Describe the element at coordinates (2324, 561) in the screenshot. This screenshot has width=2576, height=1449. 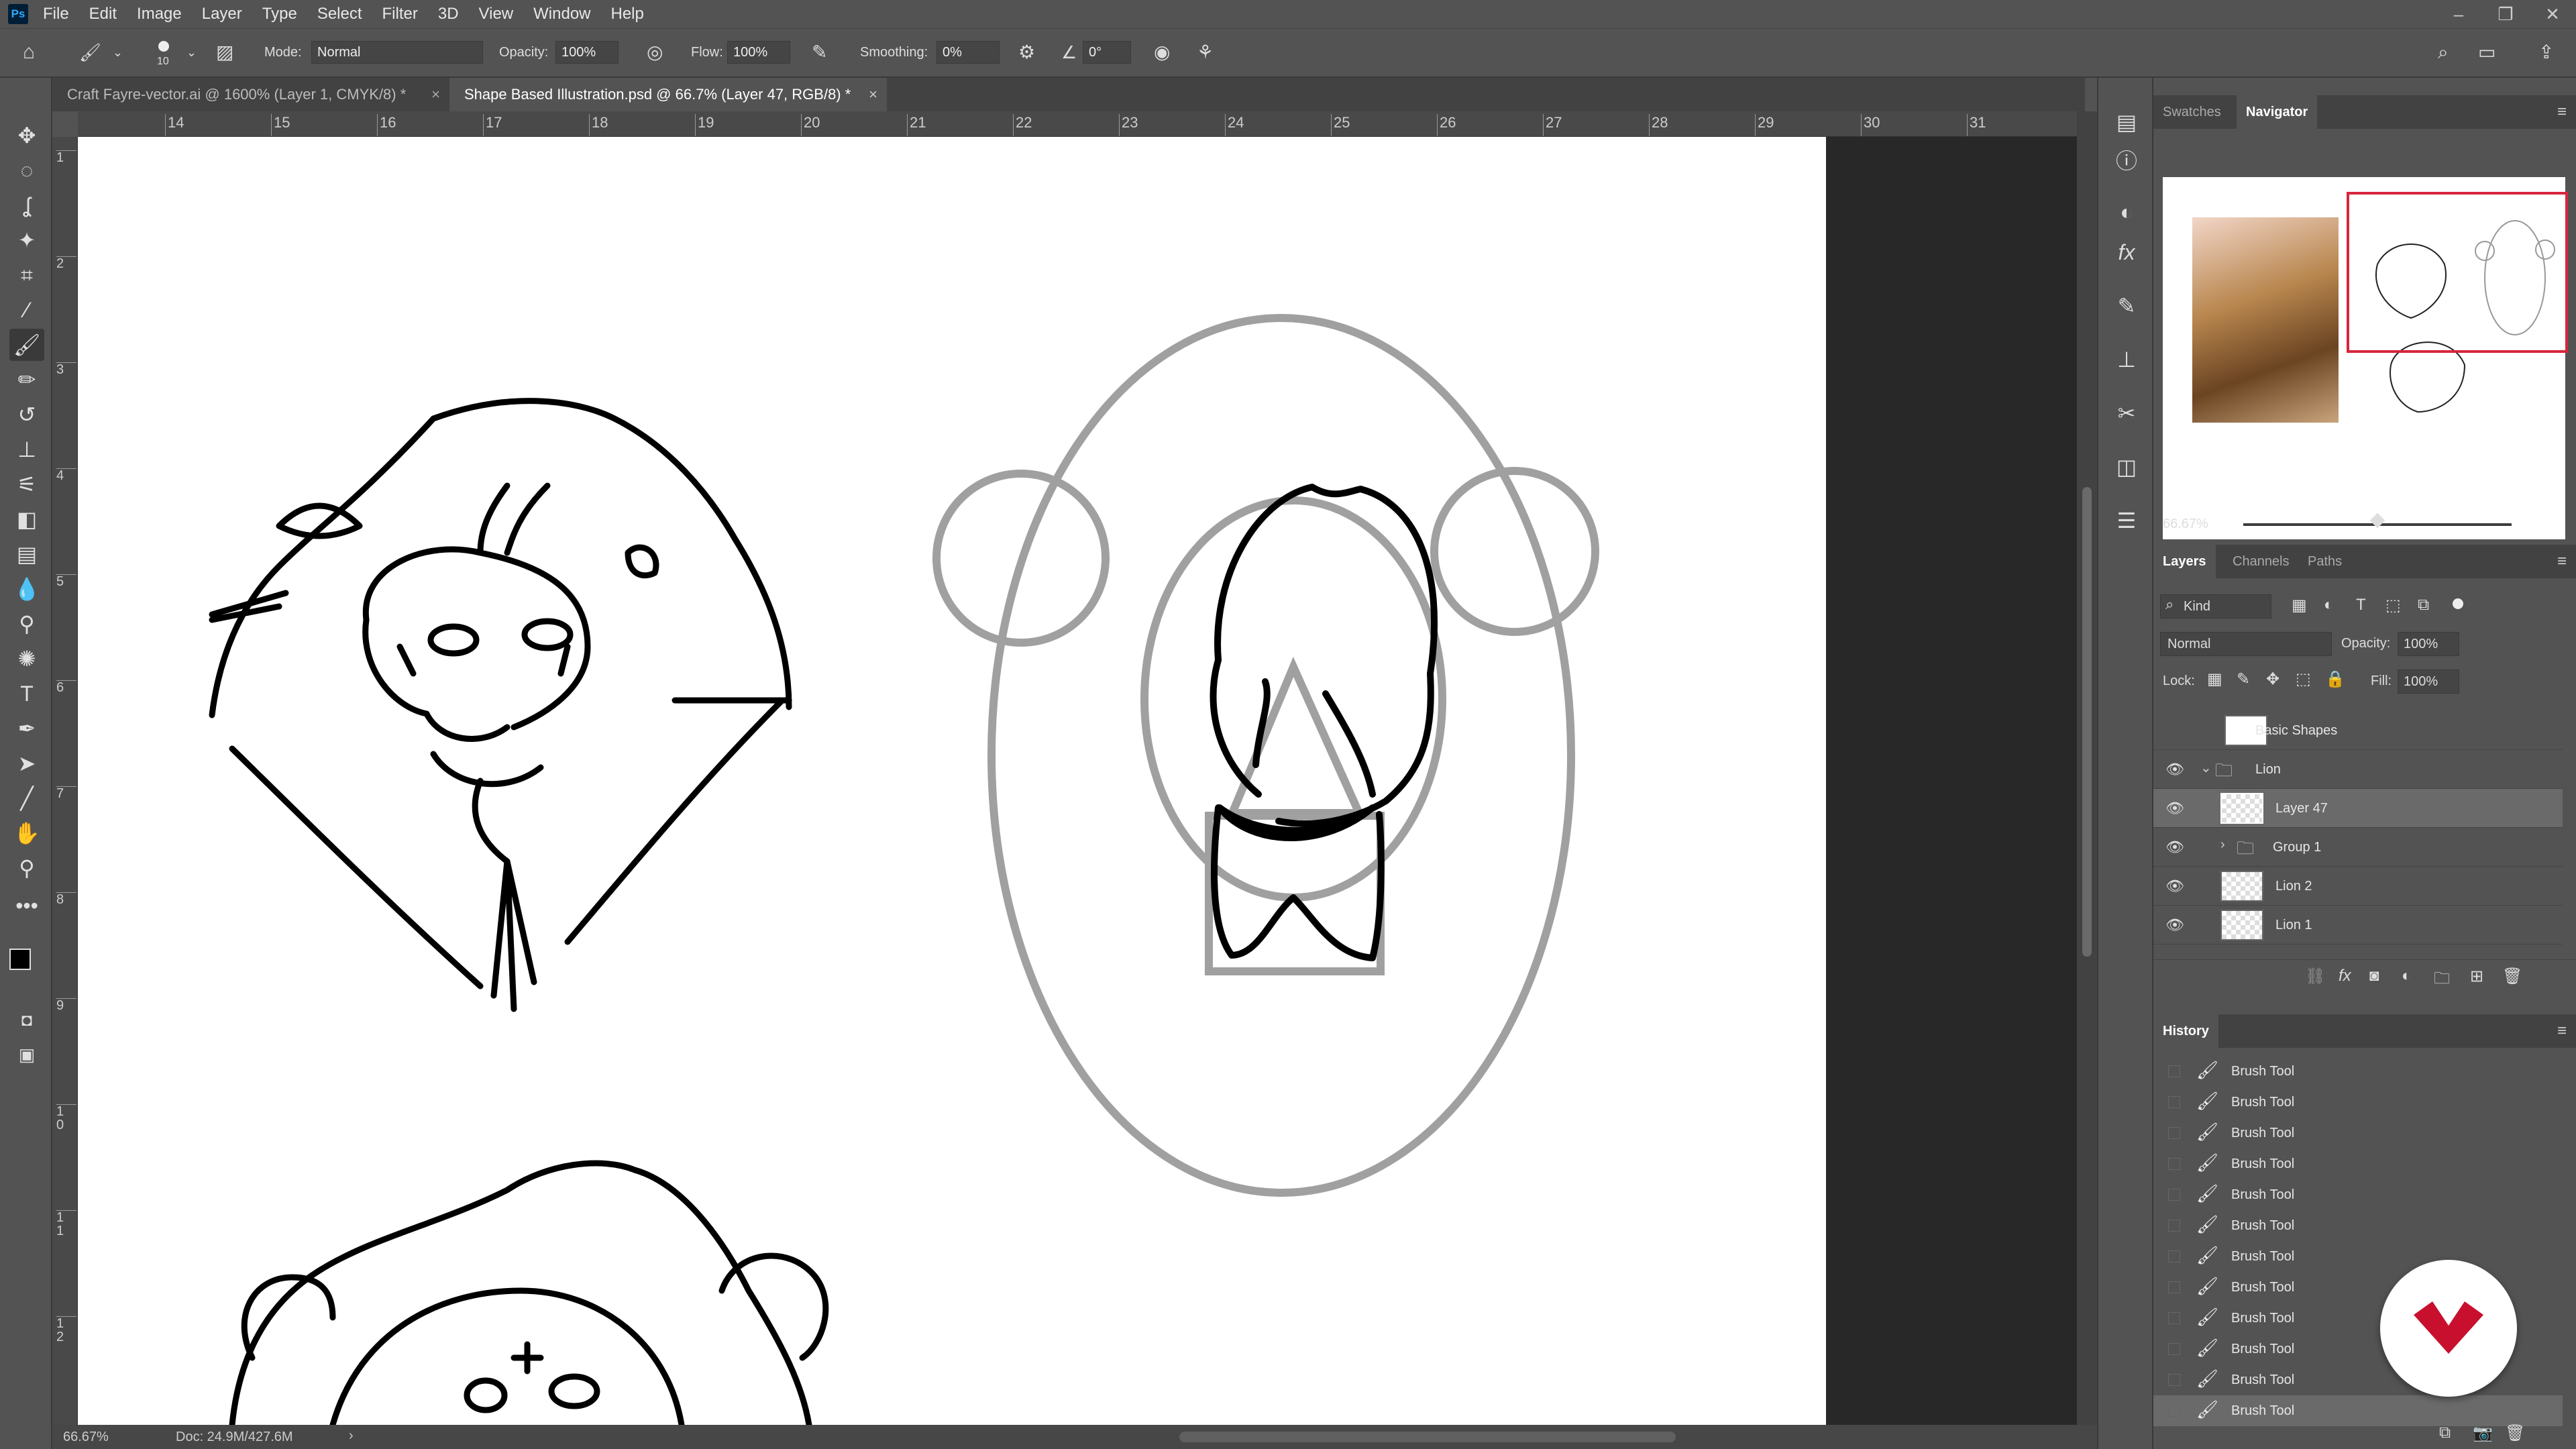
I see `tab-paths: Paths` at that location.